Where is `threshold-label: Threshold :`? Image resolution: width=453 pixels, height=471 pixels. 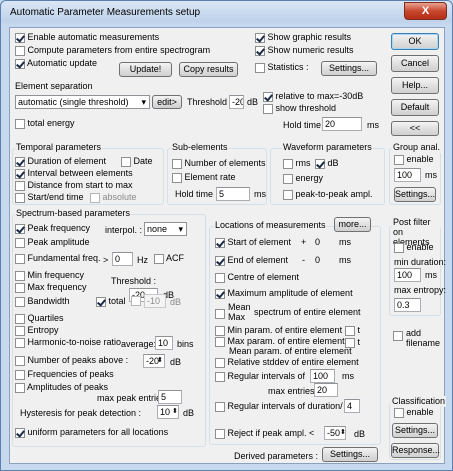
threshold-label: Threshold : is located at coordinates (210, 102).